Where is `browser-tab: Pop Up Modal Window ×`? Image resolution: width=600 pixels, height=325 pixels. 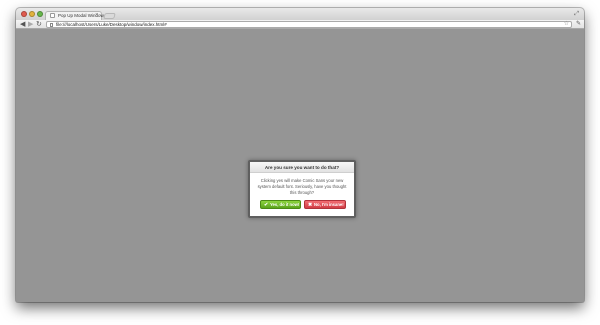 browser-tab: Pop Up Modal Window × is located at coordinates (74, 15).